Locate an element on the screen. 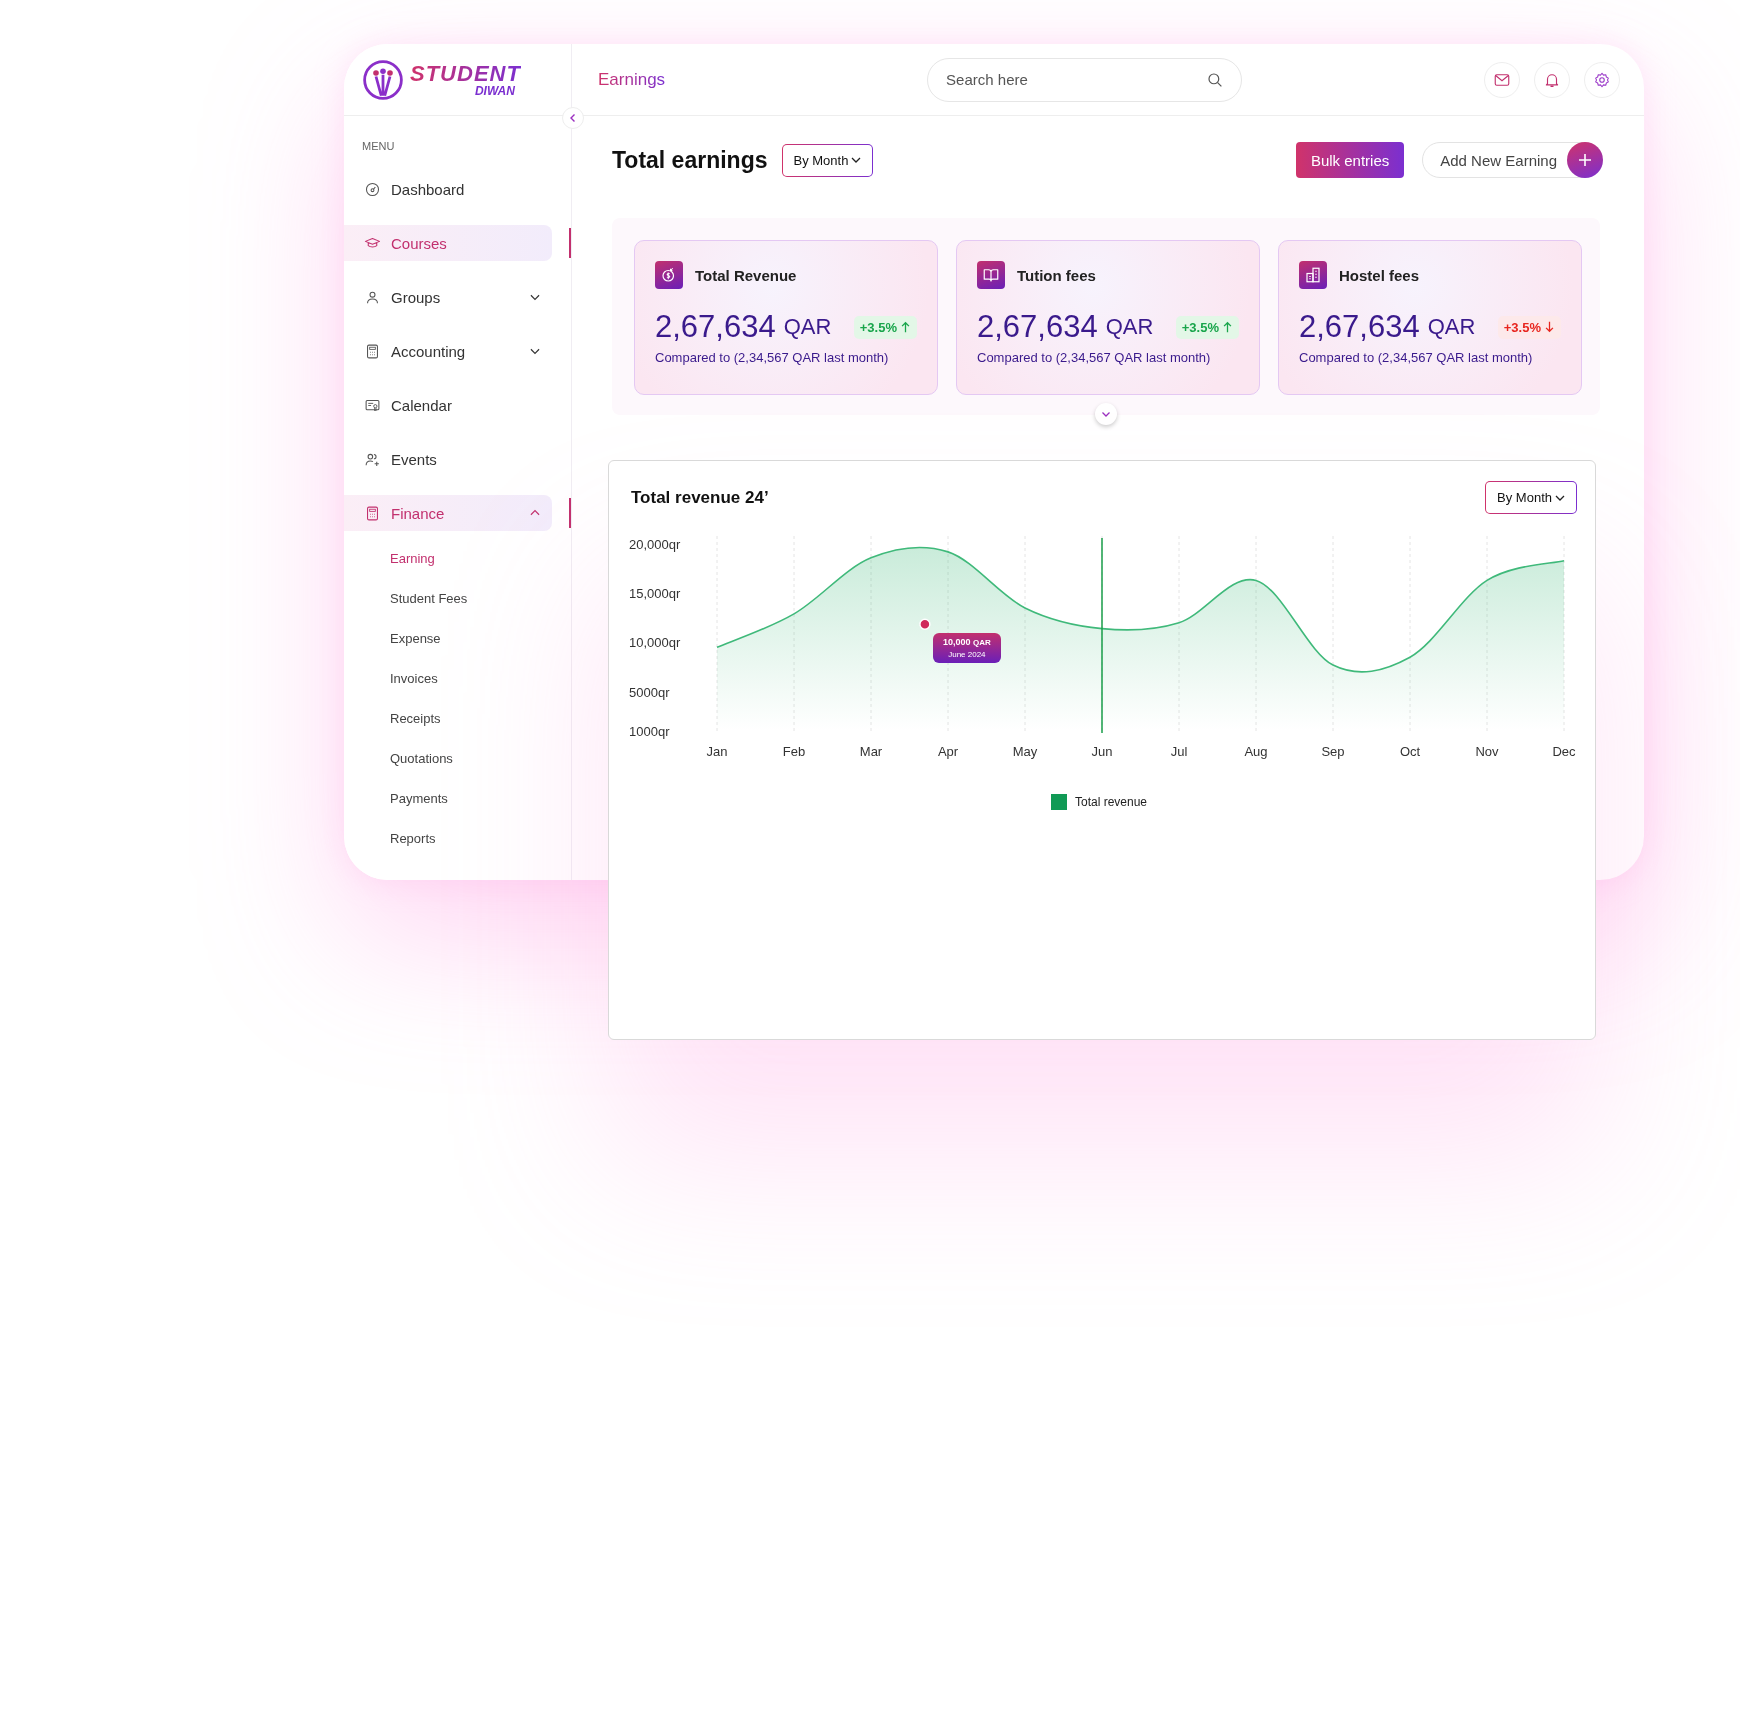 The width and height of the screenshot is (1740, 1734). x-axis-label: Jul is located at coordinates (1179, 751).